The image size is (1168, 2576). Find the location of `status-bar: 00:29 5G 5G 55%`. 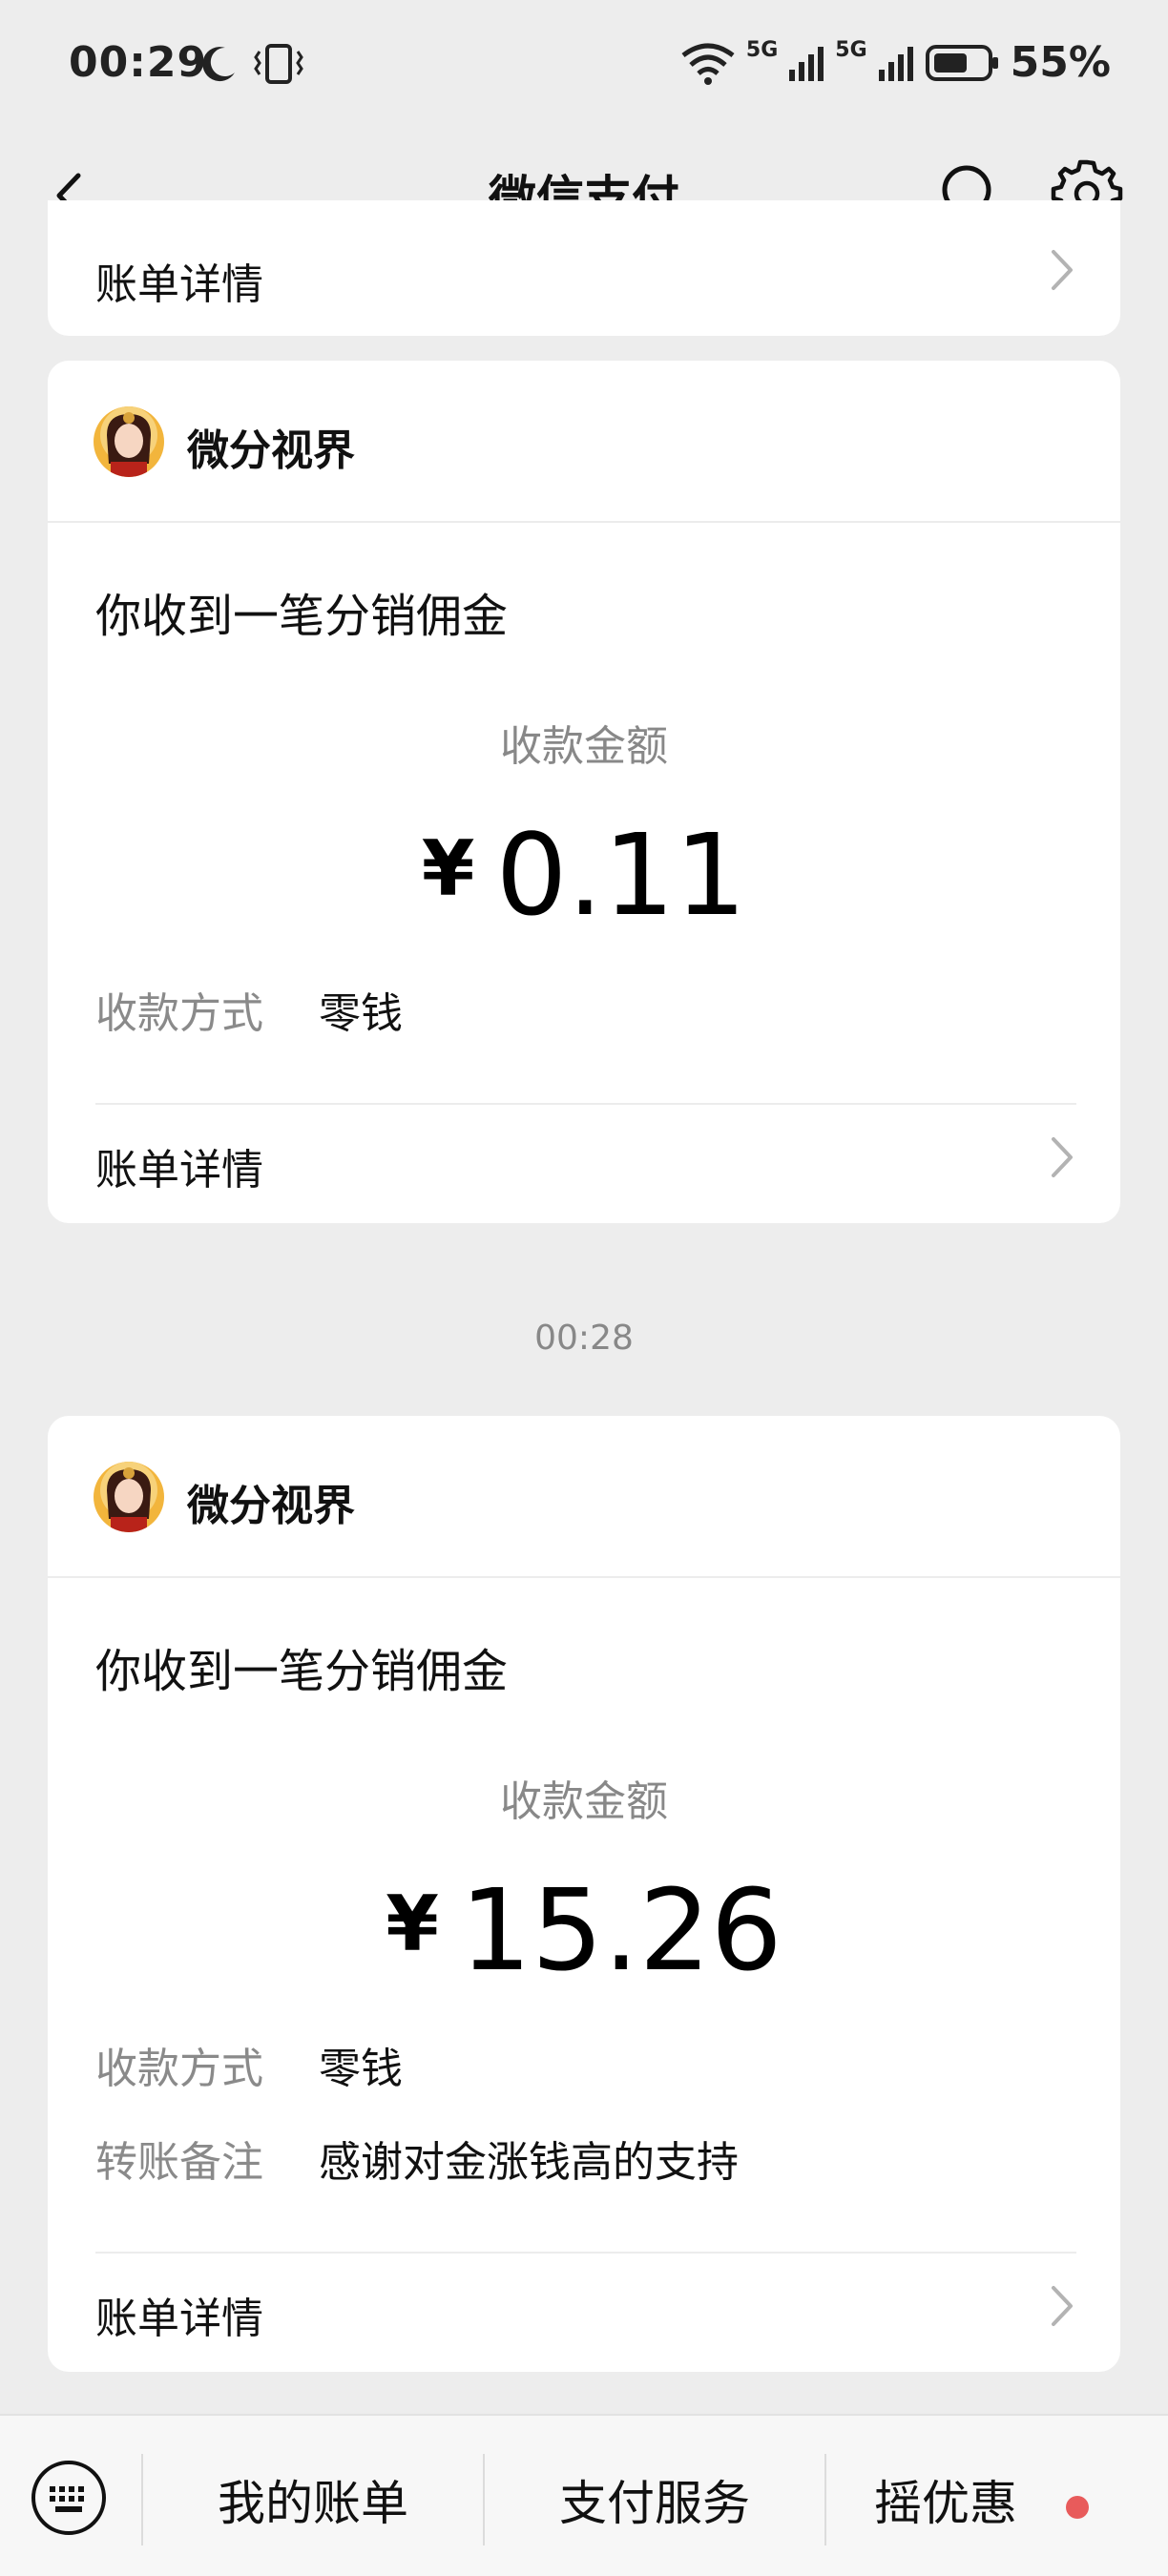

status-bar: 00:29 5G 5G 55% is located at coordinates (584, 67).